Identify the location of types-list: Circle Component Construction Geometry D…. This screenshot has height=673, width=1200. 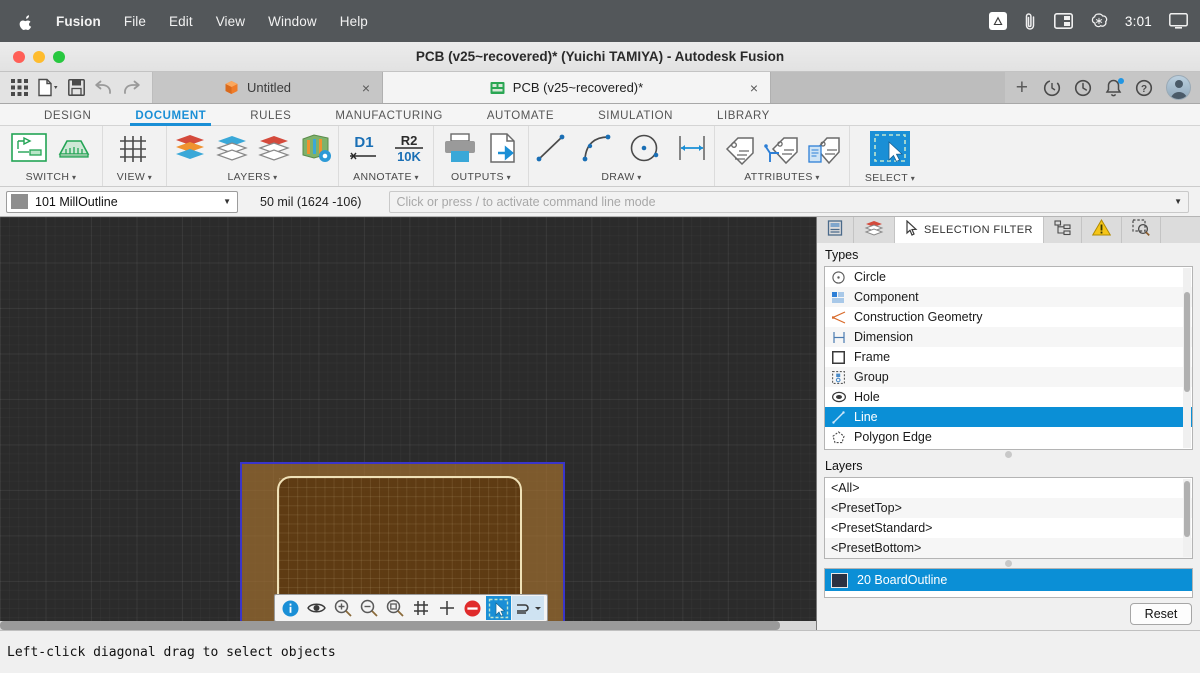
(1008, 358).